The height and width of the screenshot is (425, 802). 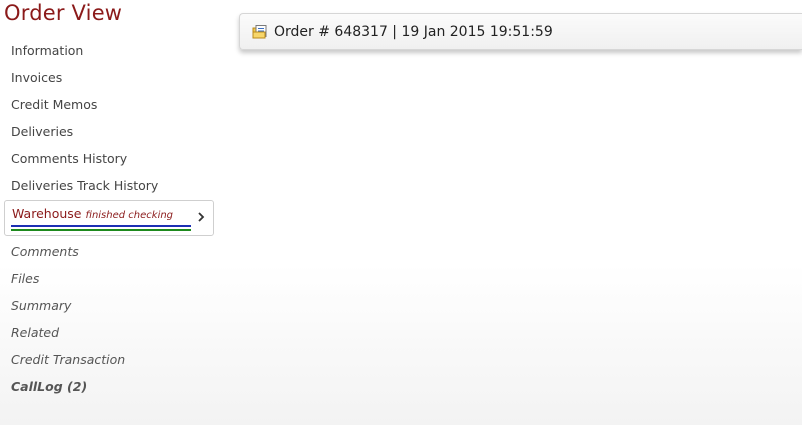 I want to click on order-header: Order # 648317 | 19 Jan 2015 19:51:59, so click(x=520, y=31).